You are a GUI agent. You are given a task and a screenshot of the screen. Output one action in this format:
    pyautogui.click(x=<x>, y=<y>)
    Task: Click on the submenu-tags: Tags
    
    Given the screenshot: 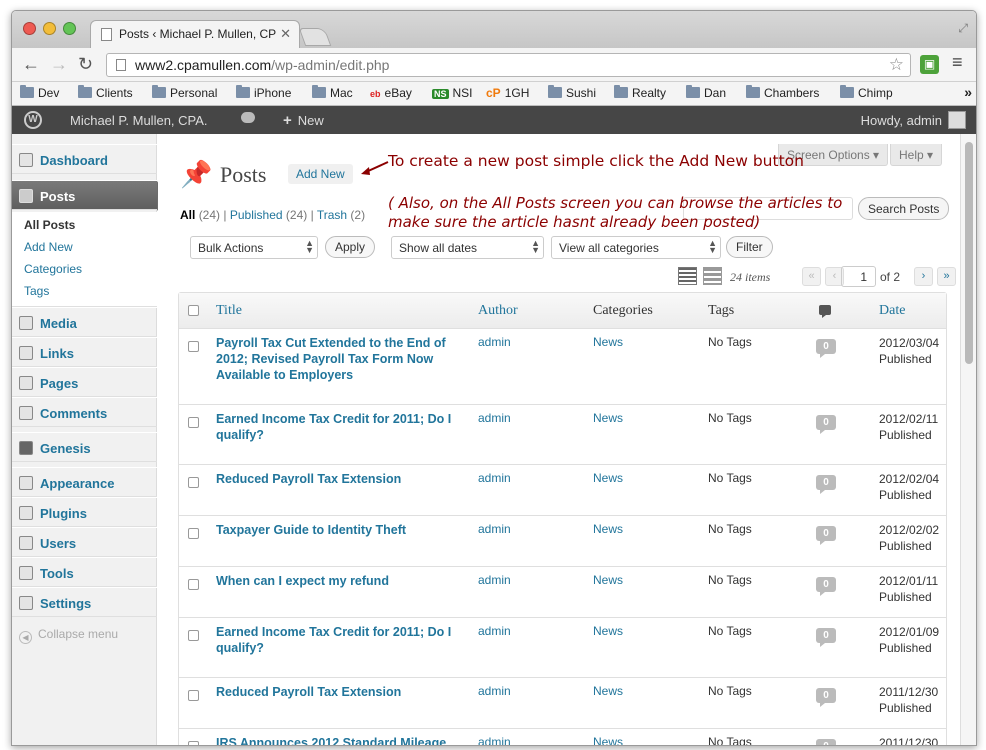 What is the action you would take?
    pyautogui.click(x=36, y=291)
    